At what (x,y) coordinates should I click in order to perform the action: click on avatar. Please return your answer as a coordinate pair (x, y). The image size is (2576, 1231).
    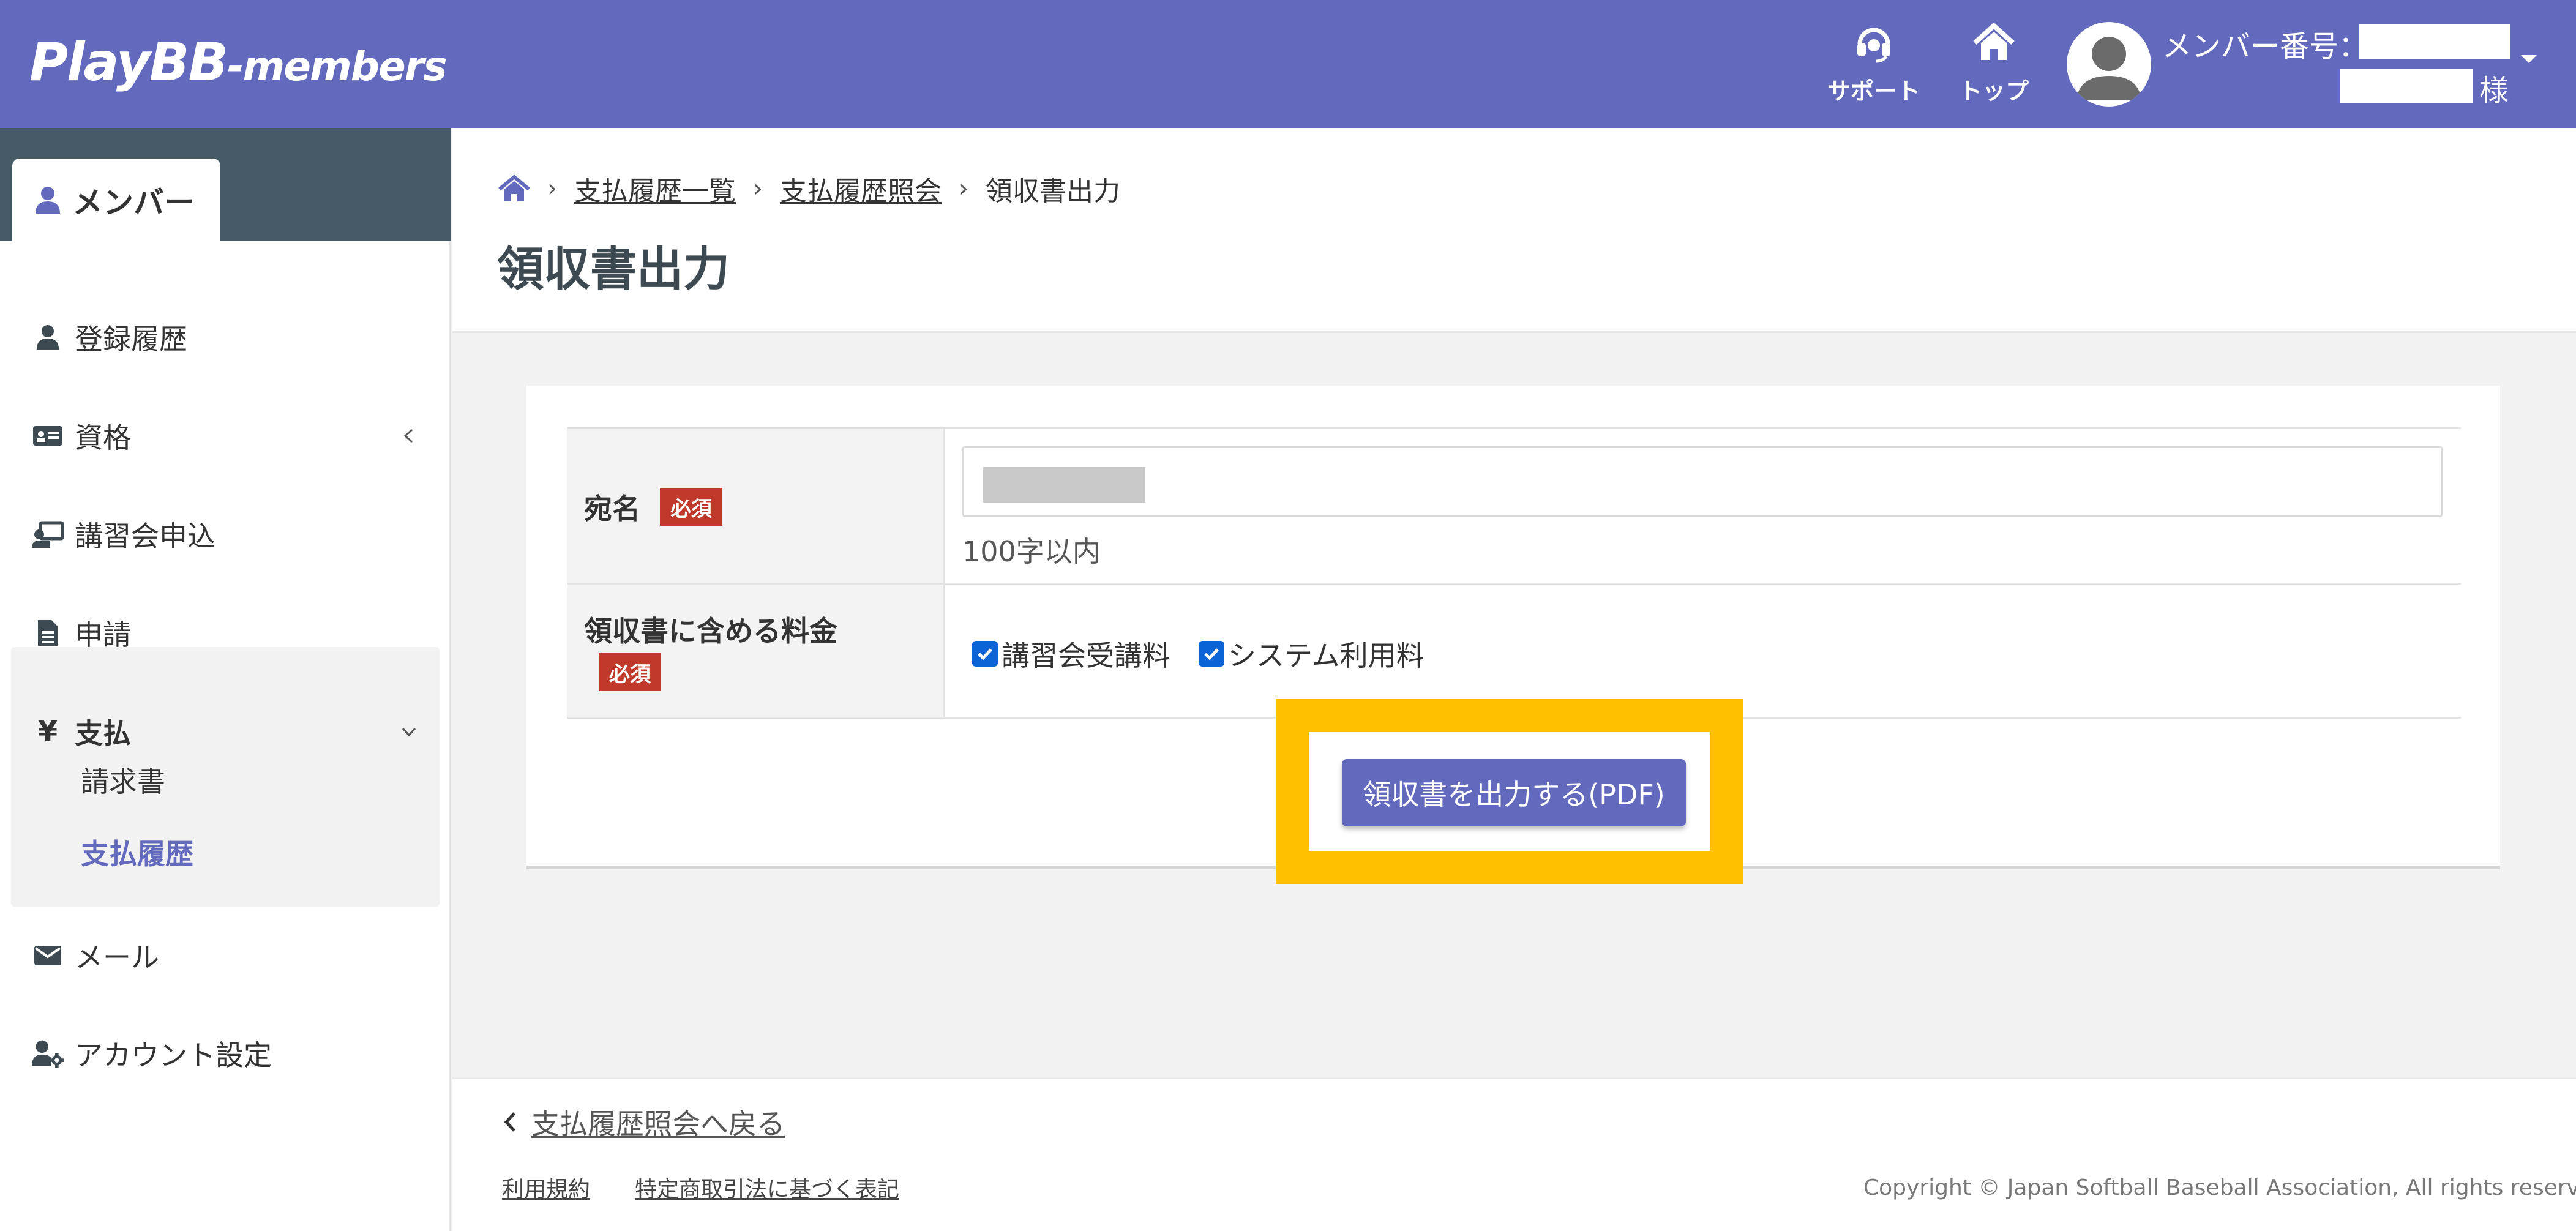
    Looking at the image, I should click on (2109, 64).